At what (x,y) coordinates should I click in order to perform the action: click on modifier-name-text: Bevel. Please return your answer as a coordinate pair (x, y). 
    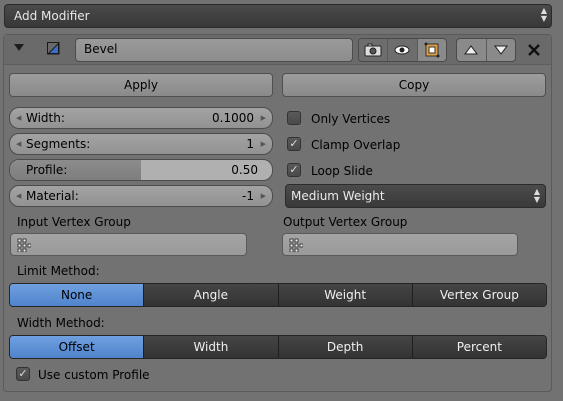
    Looking at the image, I should click on (101, 49).